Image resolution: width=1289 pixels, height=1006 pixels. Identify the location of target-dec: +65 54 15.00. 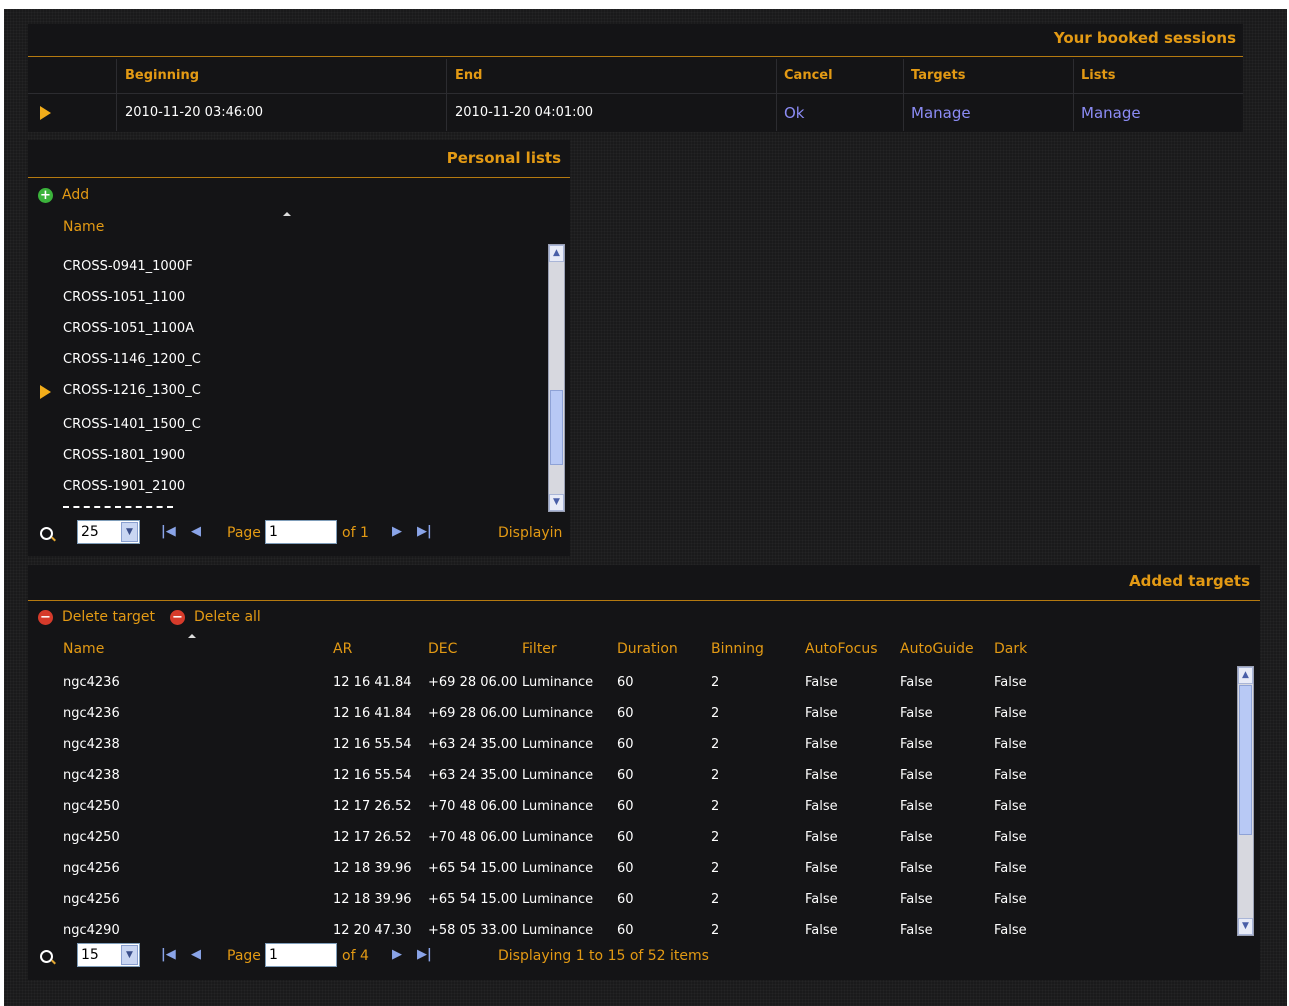
(473, 868).